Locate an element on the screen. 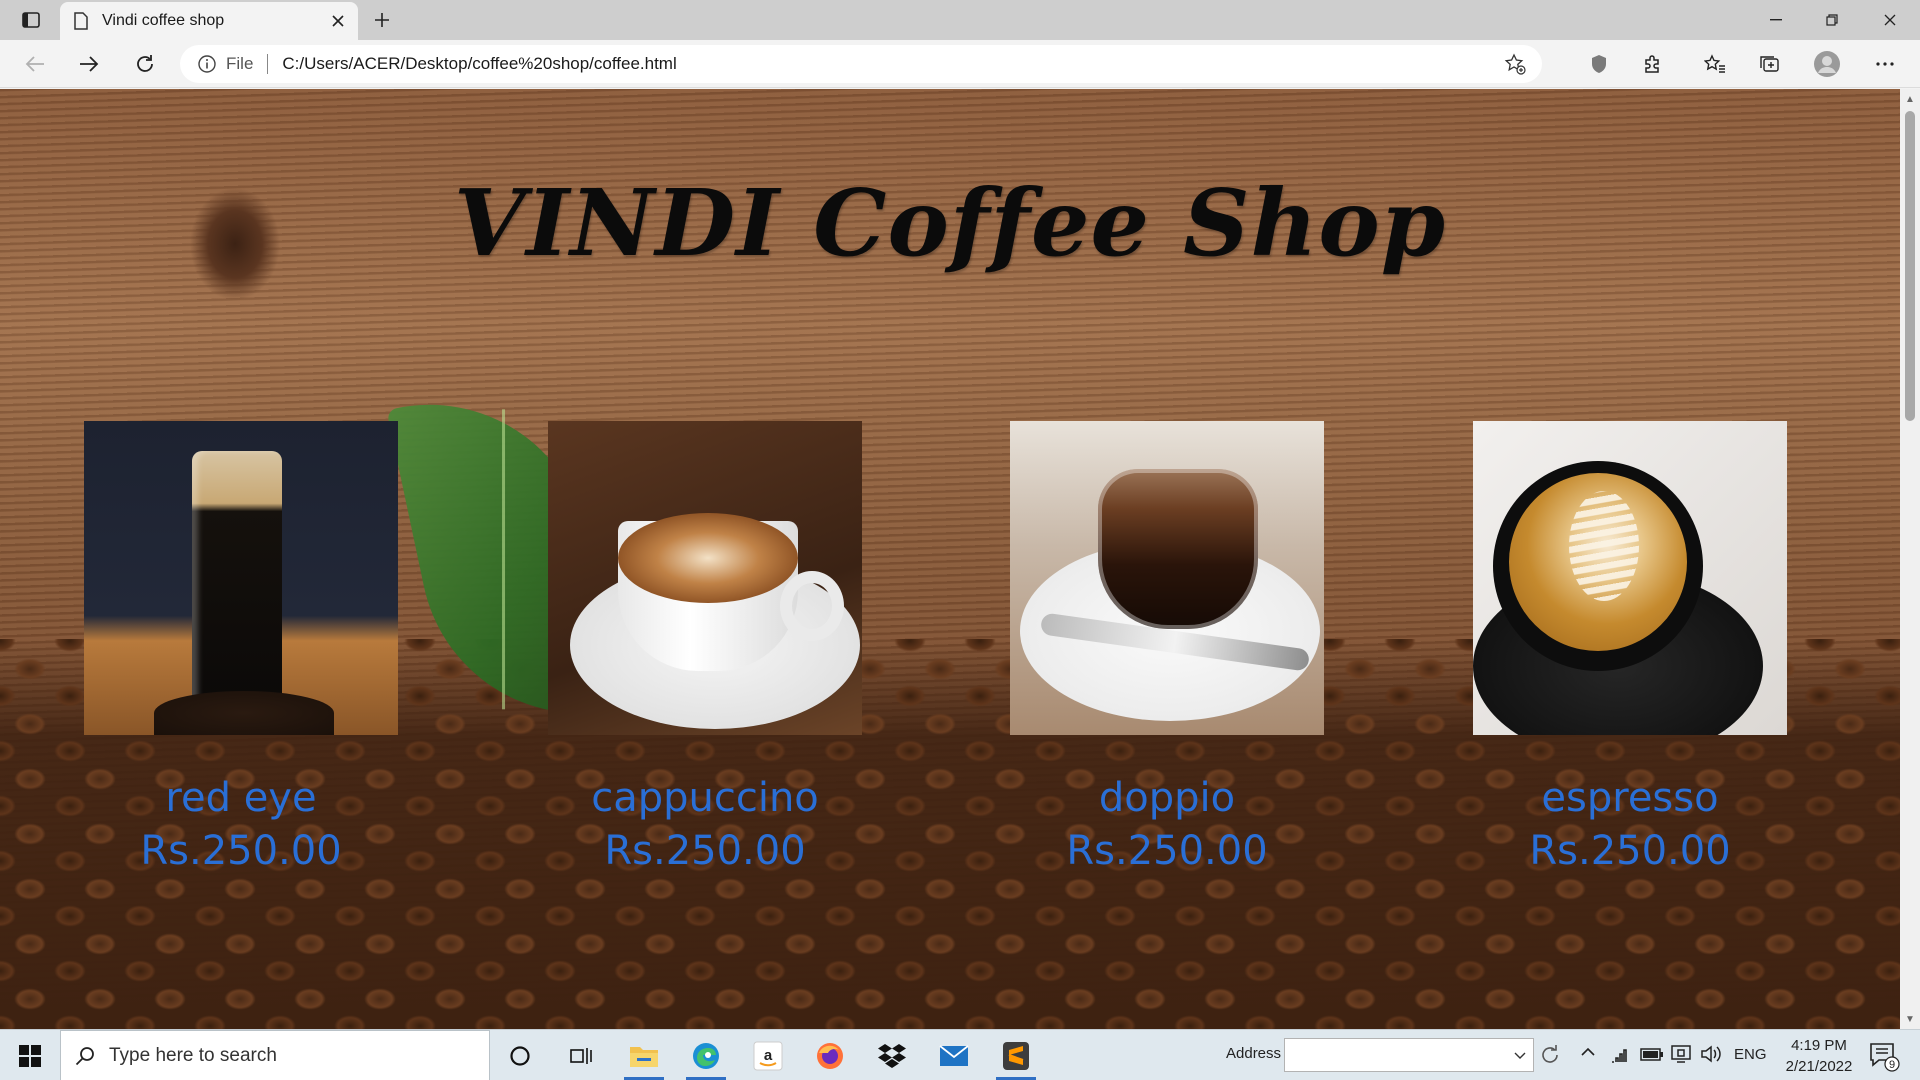 The height and width of the screenshot is (1080, 1920). volume-icon is located at coordinates (1711, 1054).